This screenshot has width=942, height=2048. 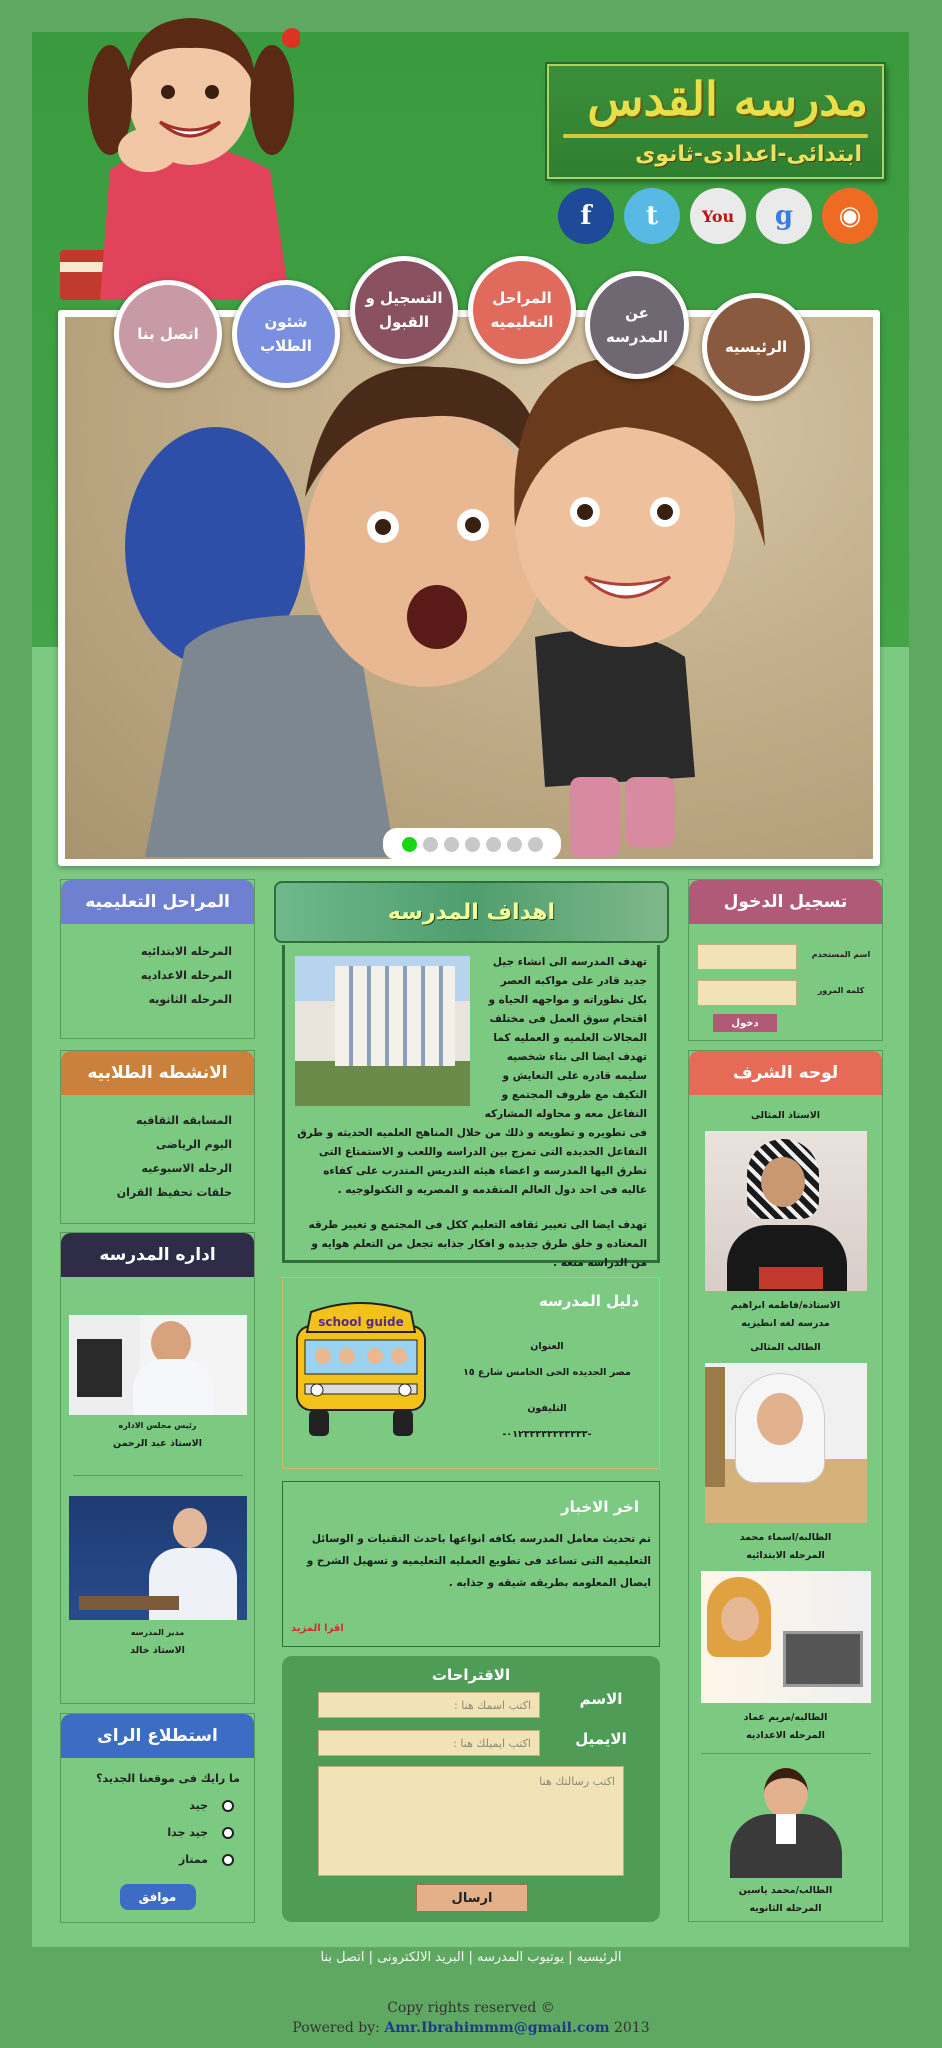 What do you see at coordinates (146, 975) in the screenshot?
I see `stage-link: المرحله الاعداديه` at bounding box center [146, 975].